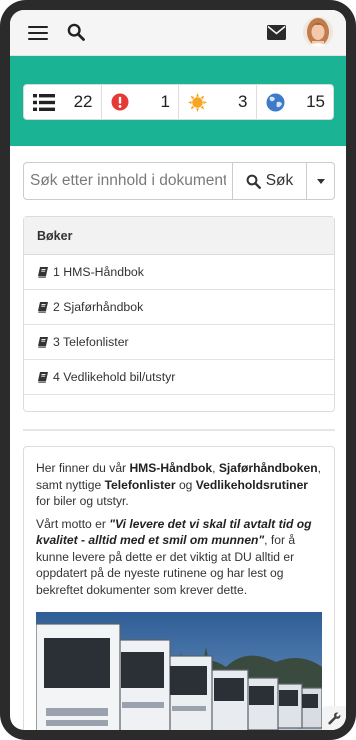 This screenshot has height=740, width=356. What do you see at coordinates (179, 430) in the screenshot?
I see `section-divider` at bounding box center [179, 430].